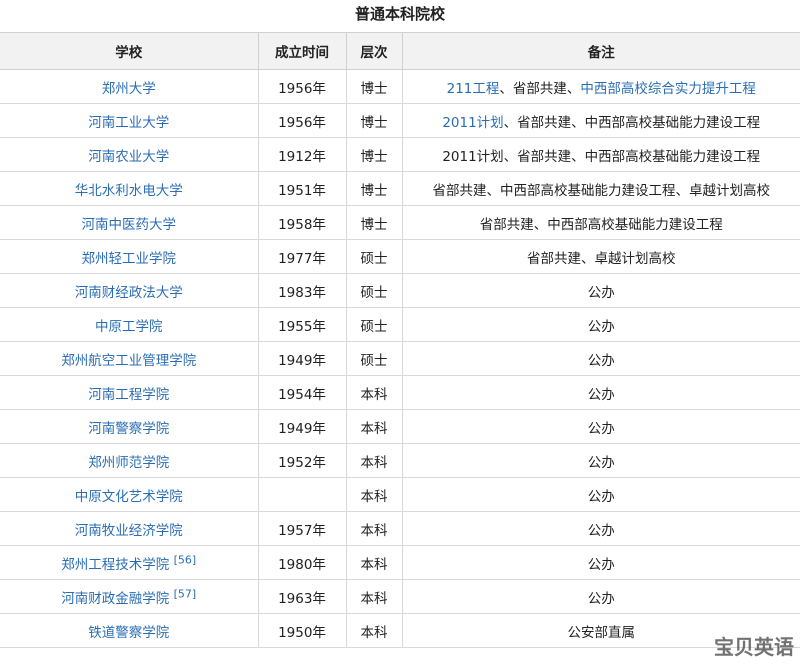 This screenshot has height=664, width=800. Describe the element at coordinates (129, 51) in the screenshot. I see `header-school: 学校` at that location.